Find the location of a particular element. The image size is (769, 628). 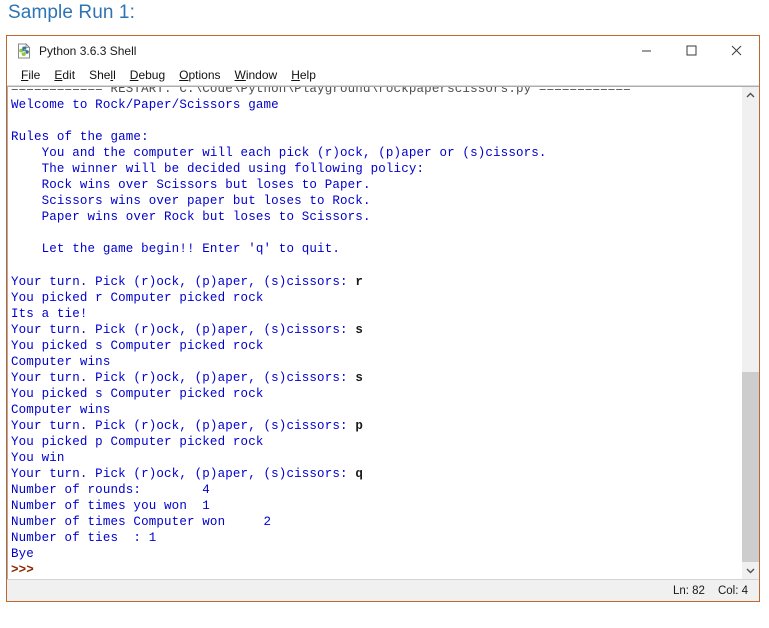

menu-item-window: Window is located at coordinates (256, 75).